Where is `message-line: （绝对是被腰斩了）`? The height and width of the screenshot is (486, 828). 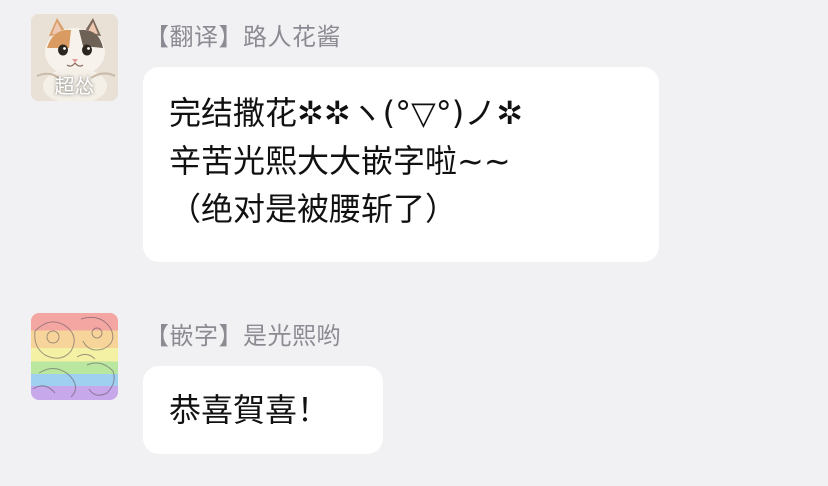 message-line: （绝对是被腰斩了） is located at coordinates (313, 209).